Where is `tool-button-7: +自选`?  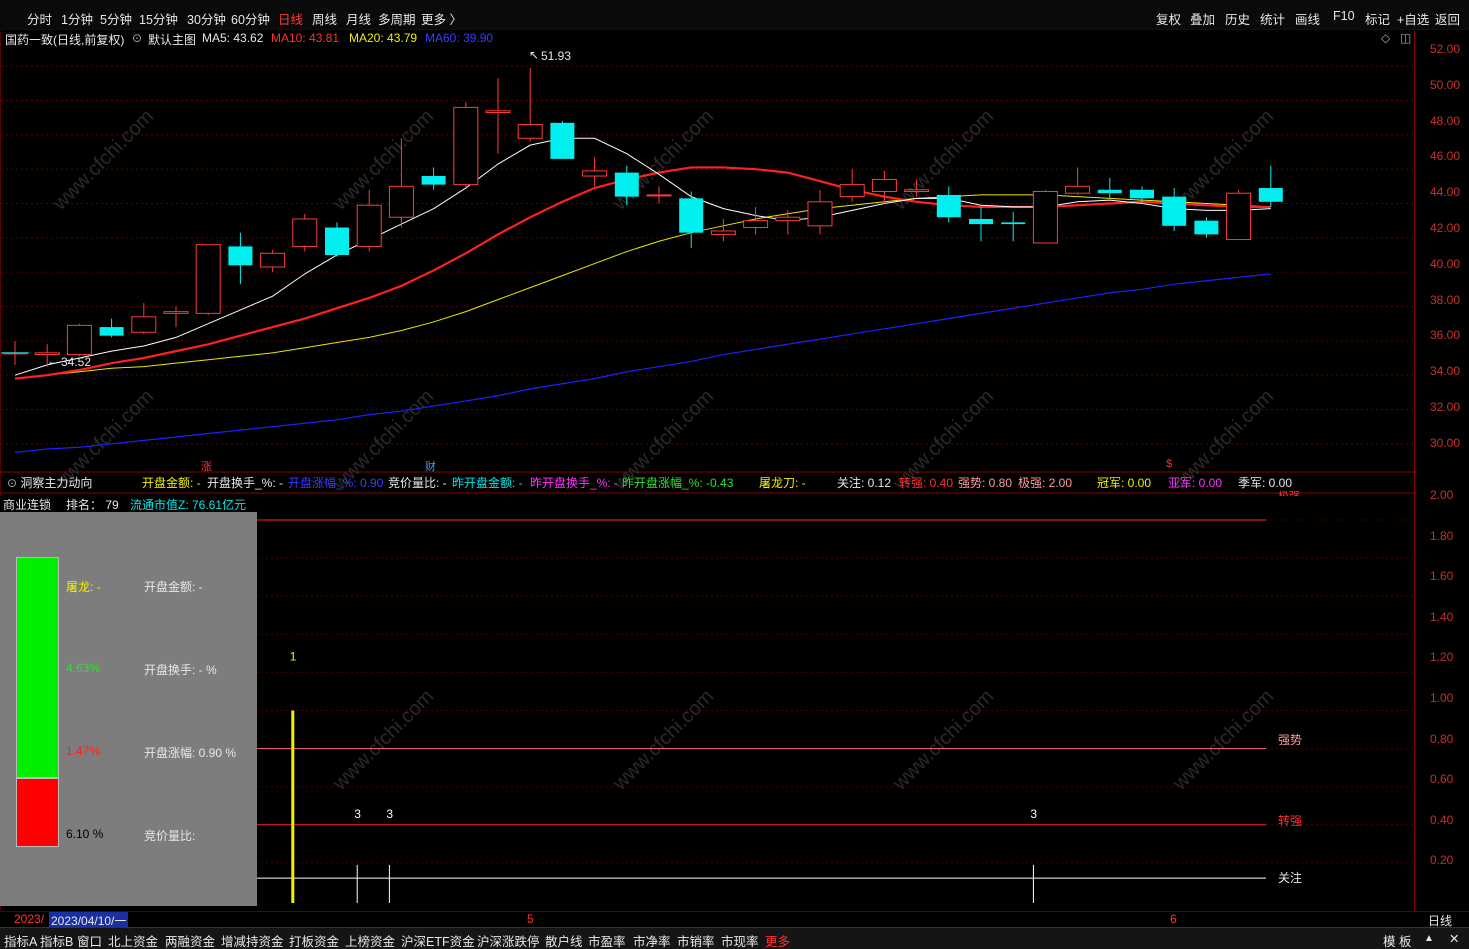 tool-button-7: +自选 is located at coordinates (1413, 18).